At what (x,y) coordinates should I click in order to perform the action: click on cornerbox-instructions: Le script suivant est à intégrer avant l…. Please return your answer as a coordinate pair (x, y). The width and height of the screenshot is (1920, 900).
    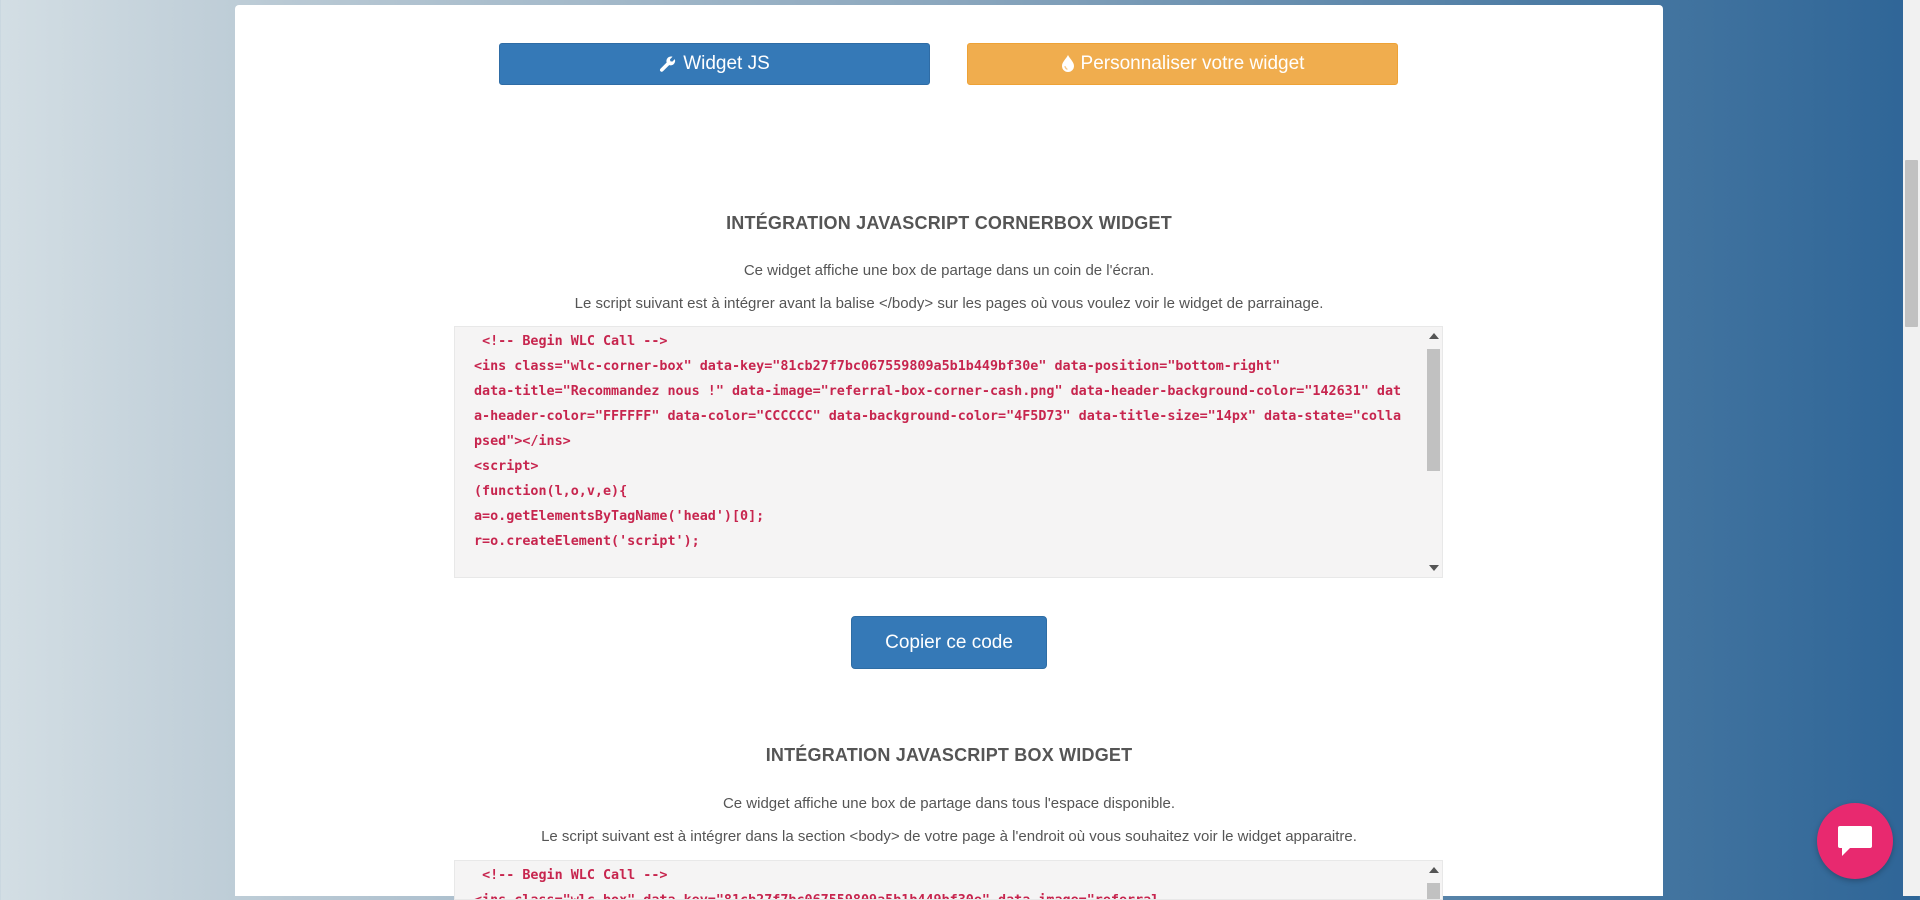
    Looking at the image, I should click on (949, 303).